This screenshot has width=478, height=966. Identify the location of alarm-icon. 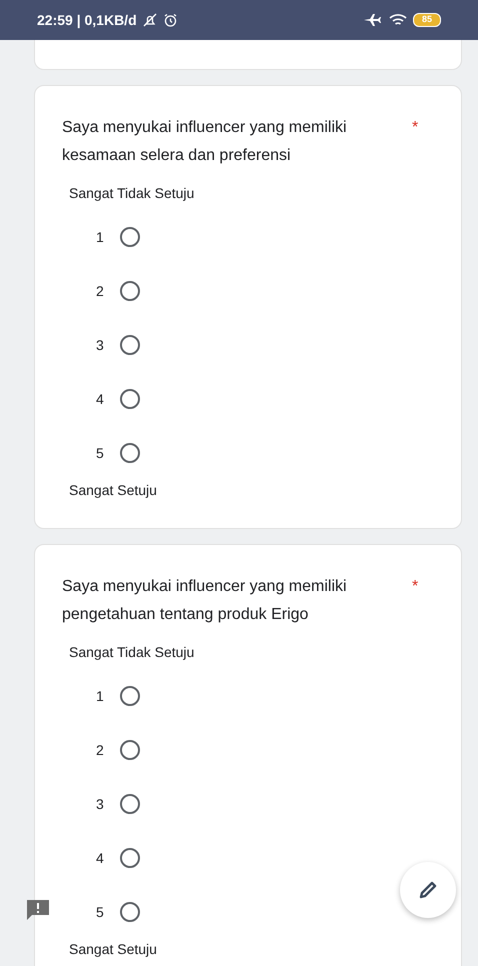
(170, 20).